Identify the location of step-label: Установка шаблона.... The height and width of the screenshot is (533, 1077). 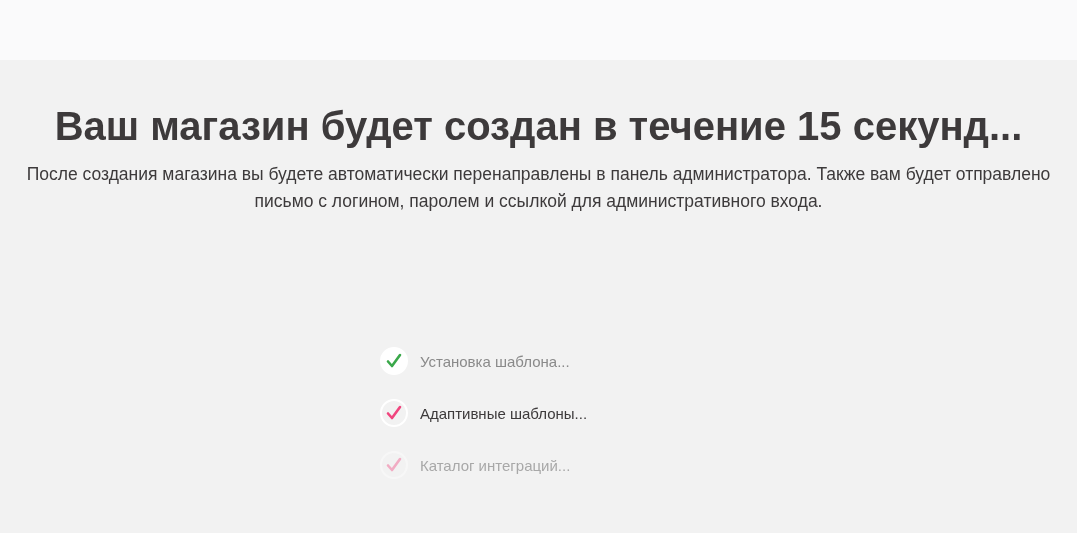
(494, 361).